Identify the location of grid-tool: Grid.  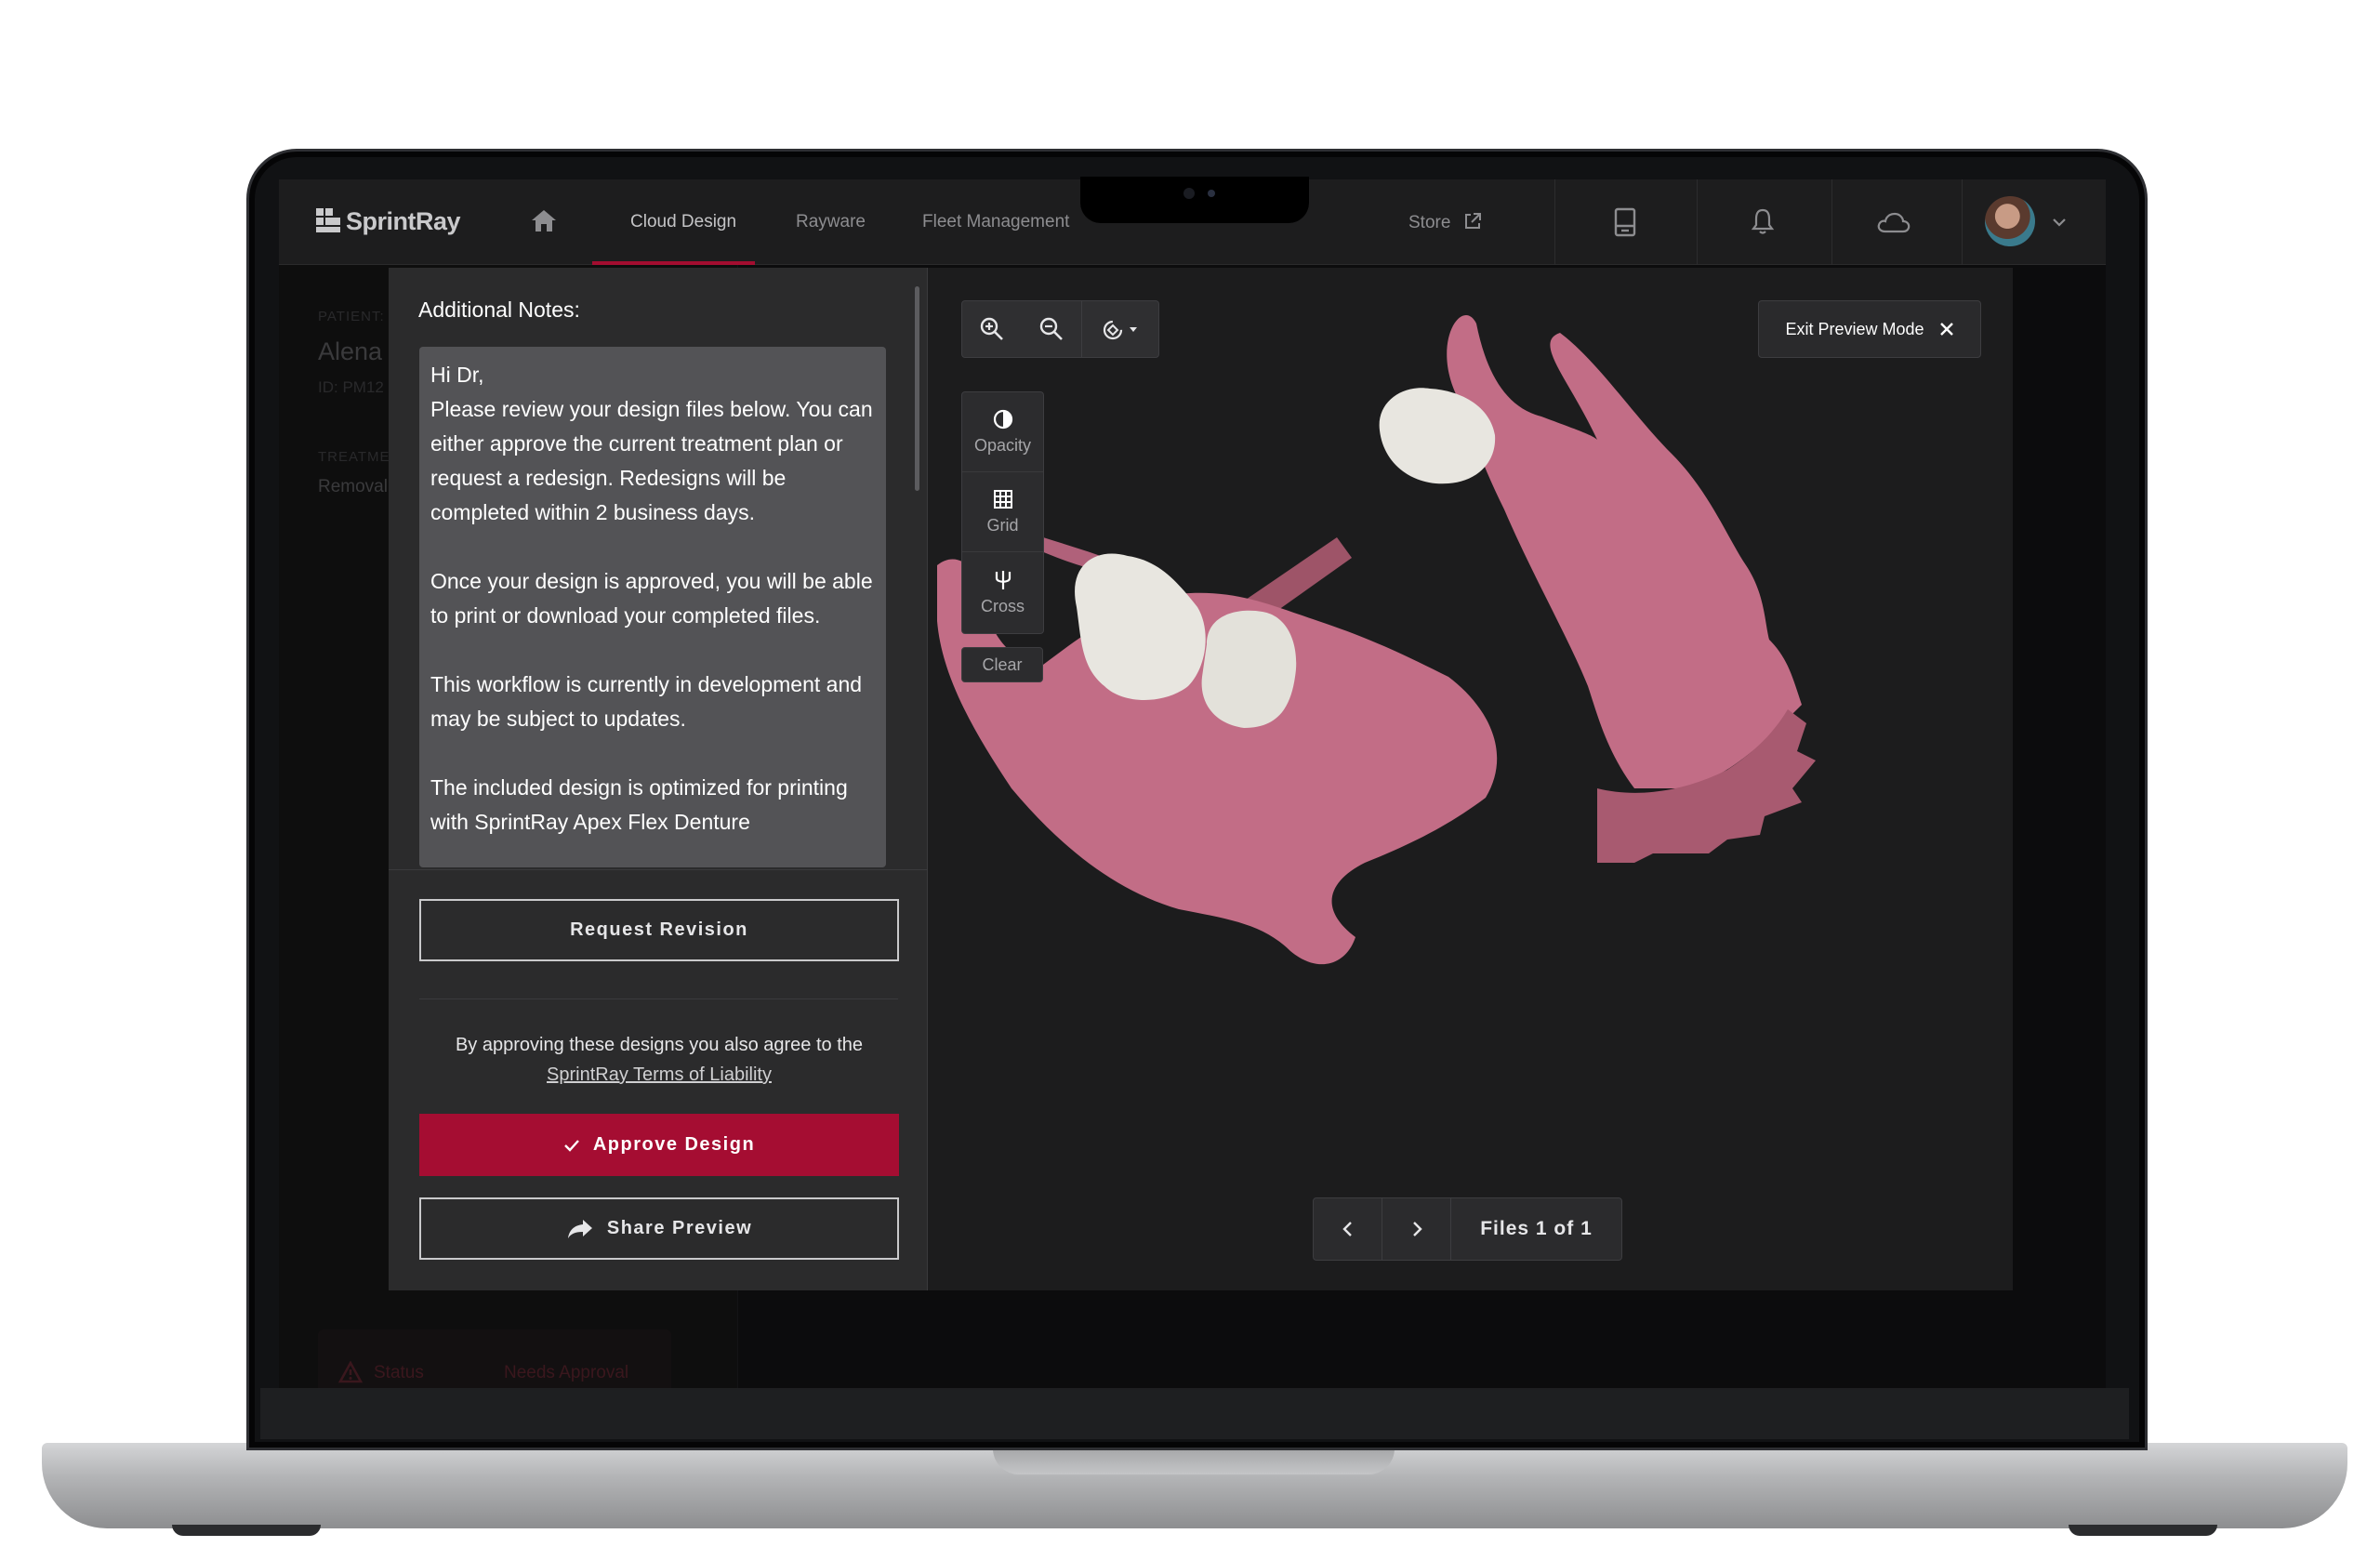
(1002, 512).